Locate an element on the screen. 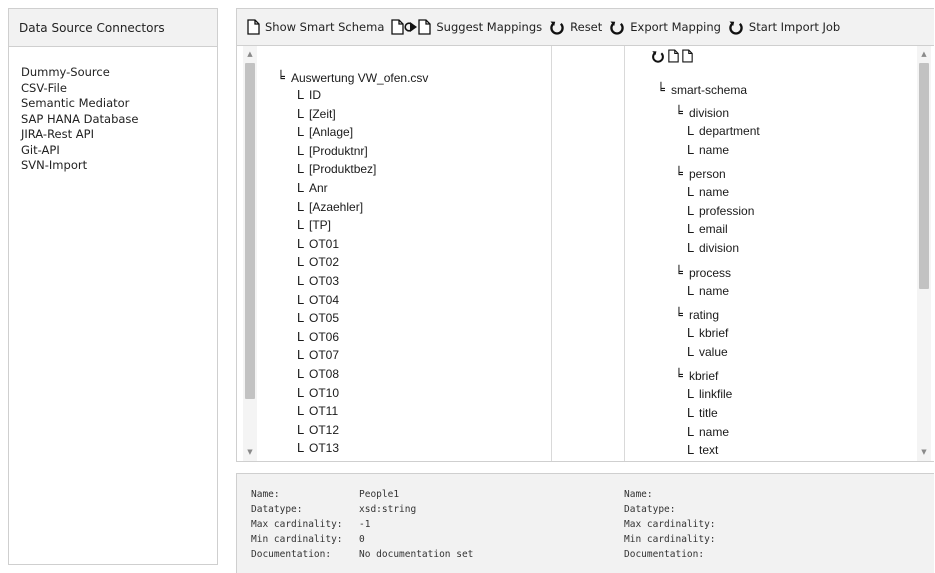  export-mapping-button: Export Mapping is located at coordinates (665, 27).